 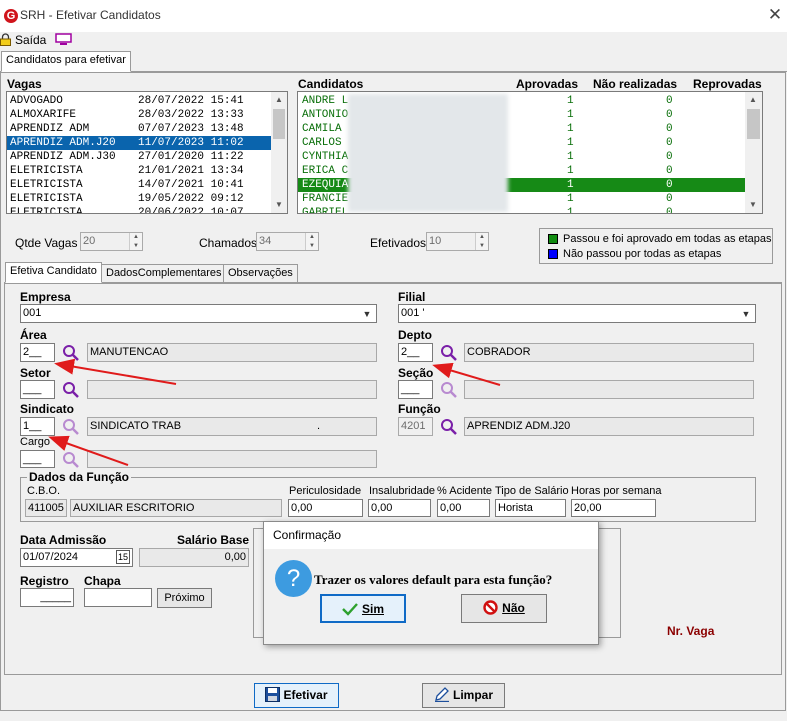 I want to click on secao-label: Seção, so click(x=416, y=373).